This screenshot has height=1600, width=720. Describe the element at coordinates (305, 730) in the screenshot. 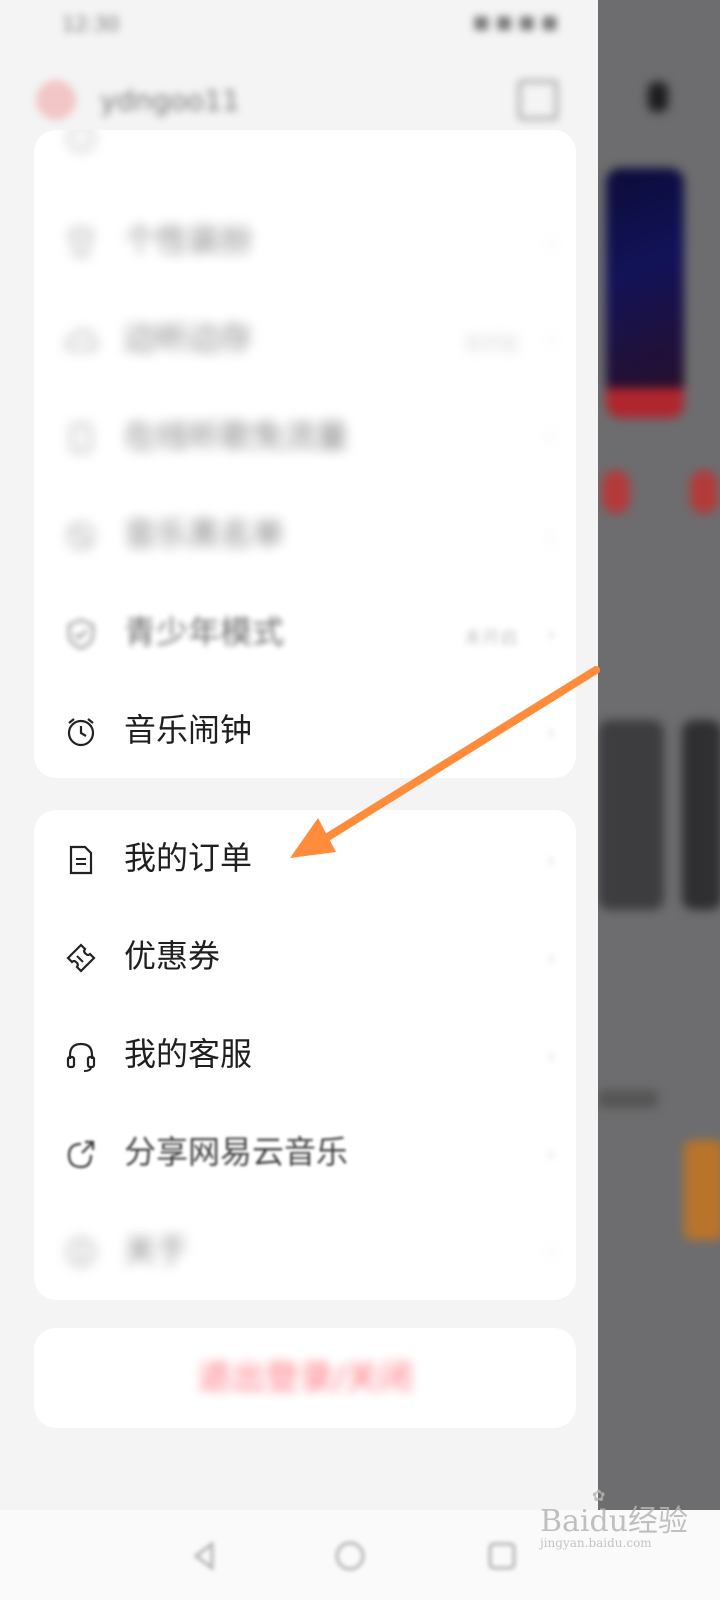

I see `menu-item-alarm: 音乐闹钟 ›` at that location.